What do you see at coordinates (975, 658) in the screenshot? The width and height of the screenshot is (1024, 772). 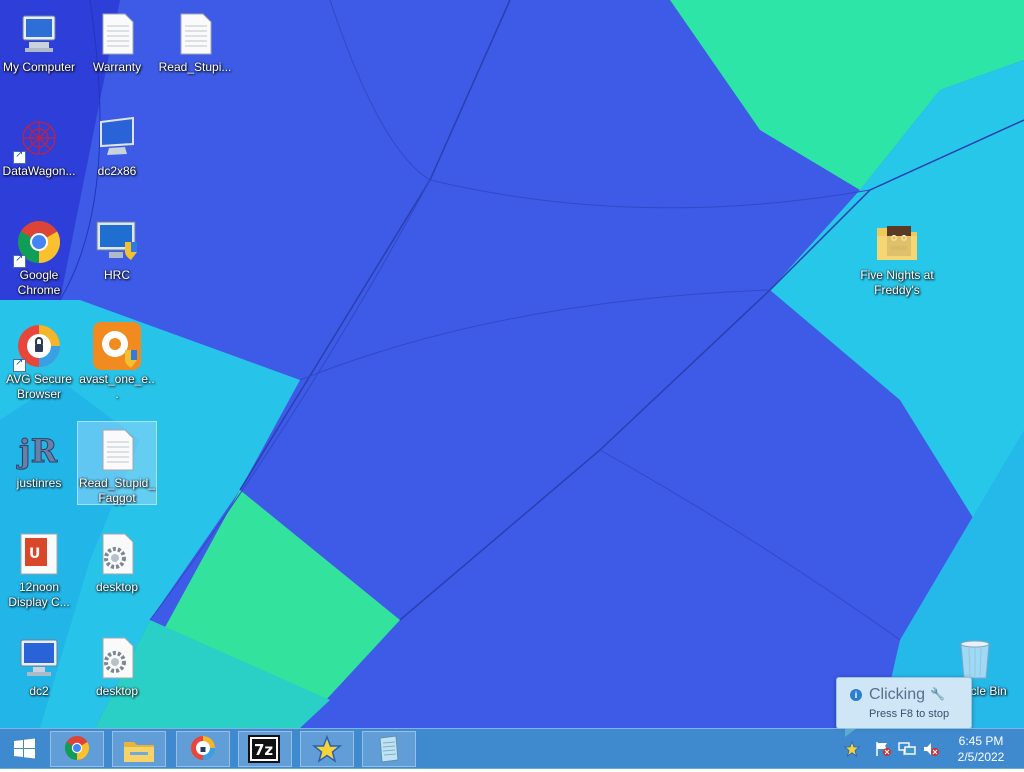 I see `recycle-bin-icon` at bounding box center [975, 658].